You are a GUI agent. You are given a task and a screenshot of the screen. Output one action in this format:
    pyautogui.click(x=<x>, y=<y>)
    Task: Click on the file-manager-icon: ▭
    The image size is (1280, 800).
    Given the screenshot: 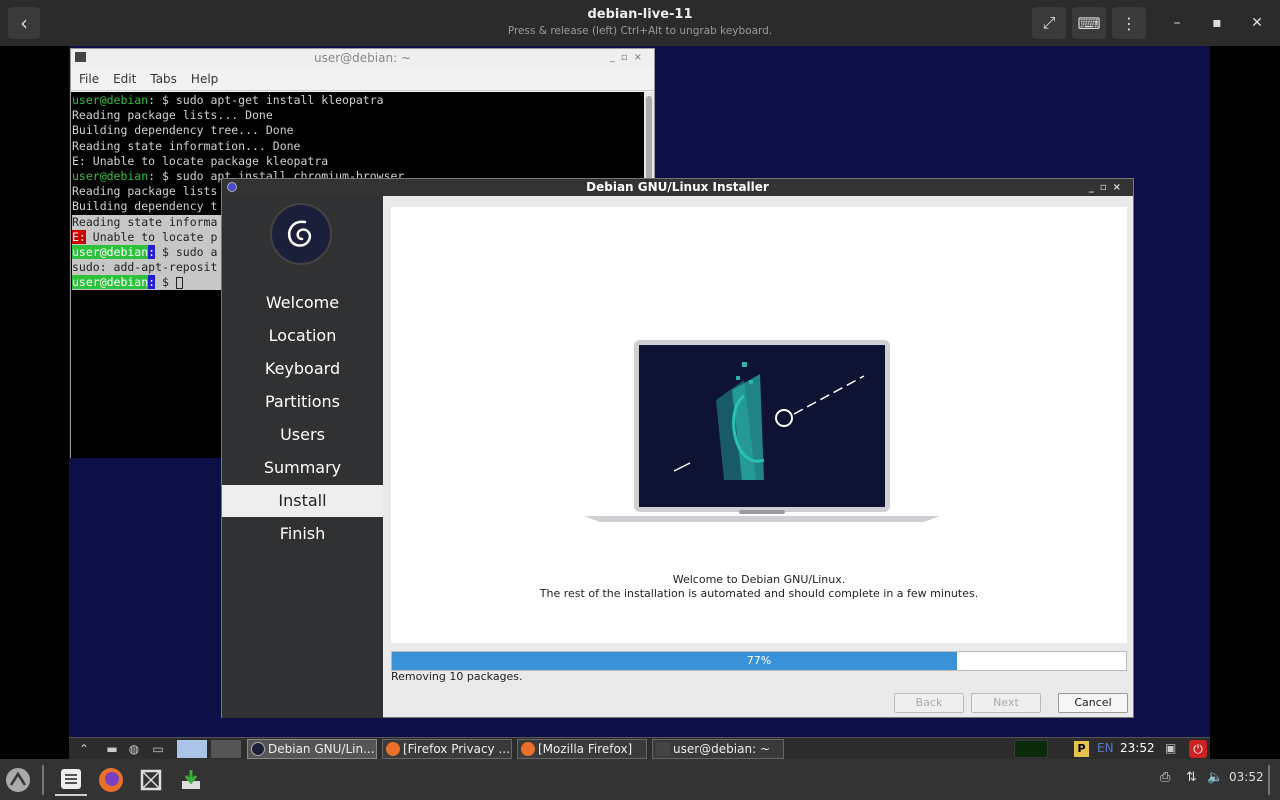 What is the action you would take?
    pyautogui.click(x=158, y=749)
    